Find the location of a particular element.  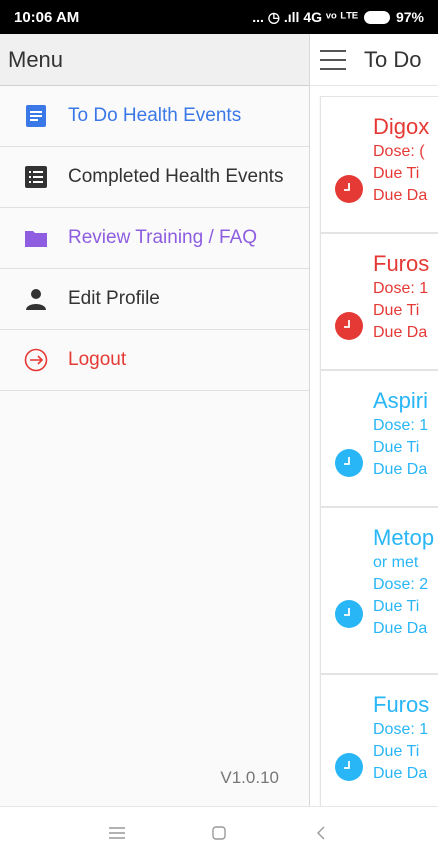

home-square-icon is located at coordinates (219, 833).